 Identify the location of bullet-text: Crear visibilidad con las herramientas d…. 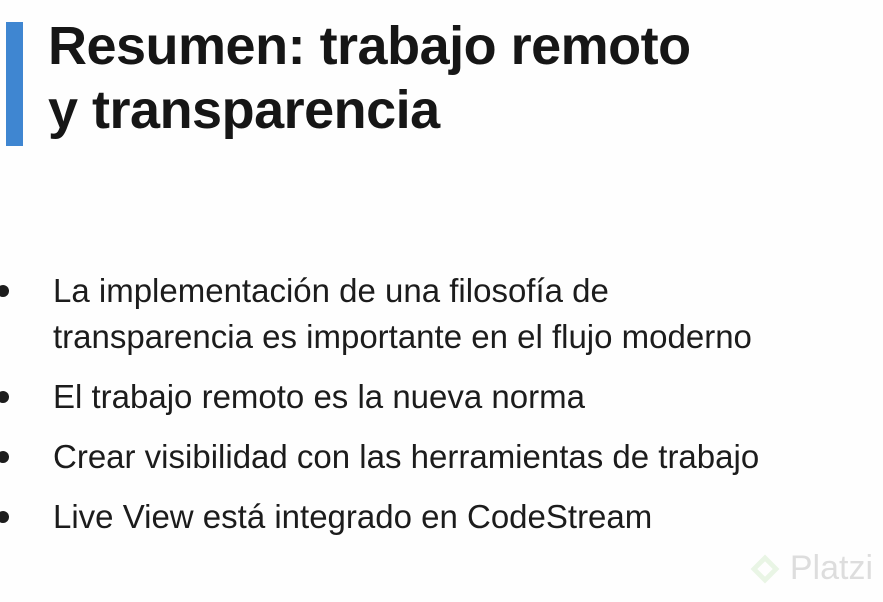
(406, 456).